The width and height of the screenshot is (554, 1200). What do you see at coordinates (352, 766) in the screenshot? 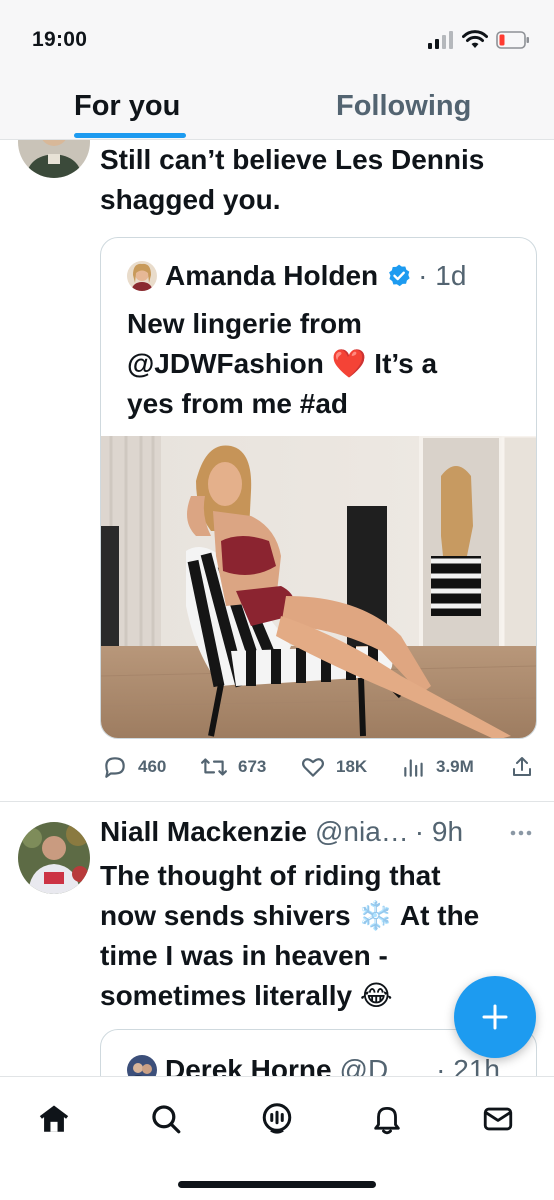
I see `like-count: 18K` at bounding box center [352, 766].